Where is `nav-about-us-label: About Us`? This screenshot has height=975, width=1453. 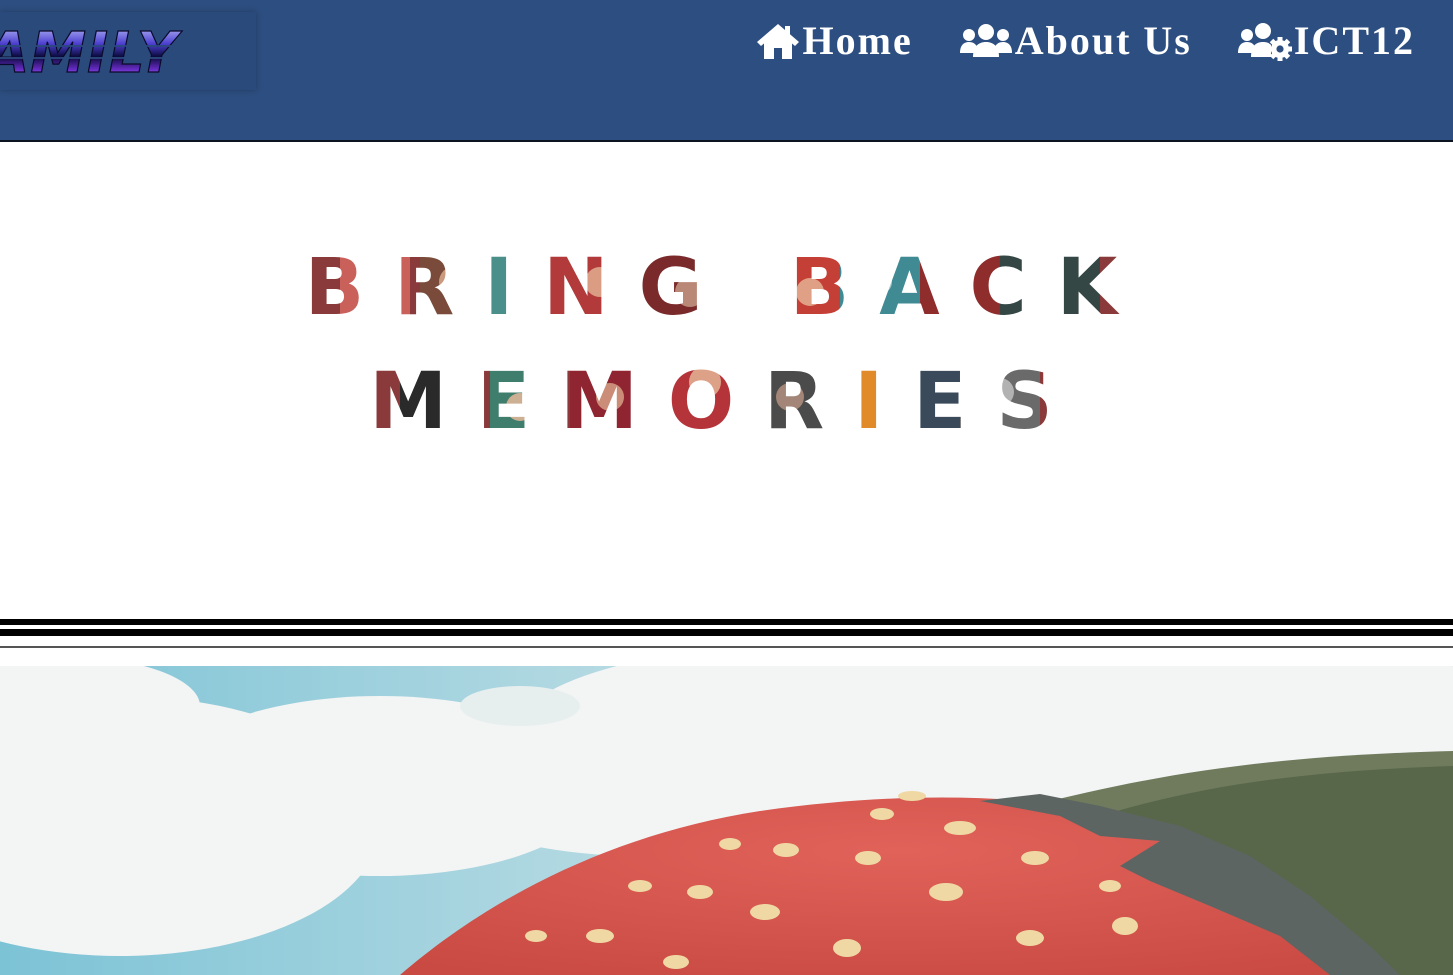 nav-about-us-label: About Us is located at coordinates (1103, 40).